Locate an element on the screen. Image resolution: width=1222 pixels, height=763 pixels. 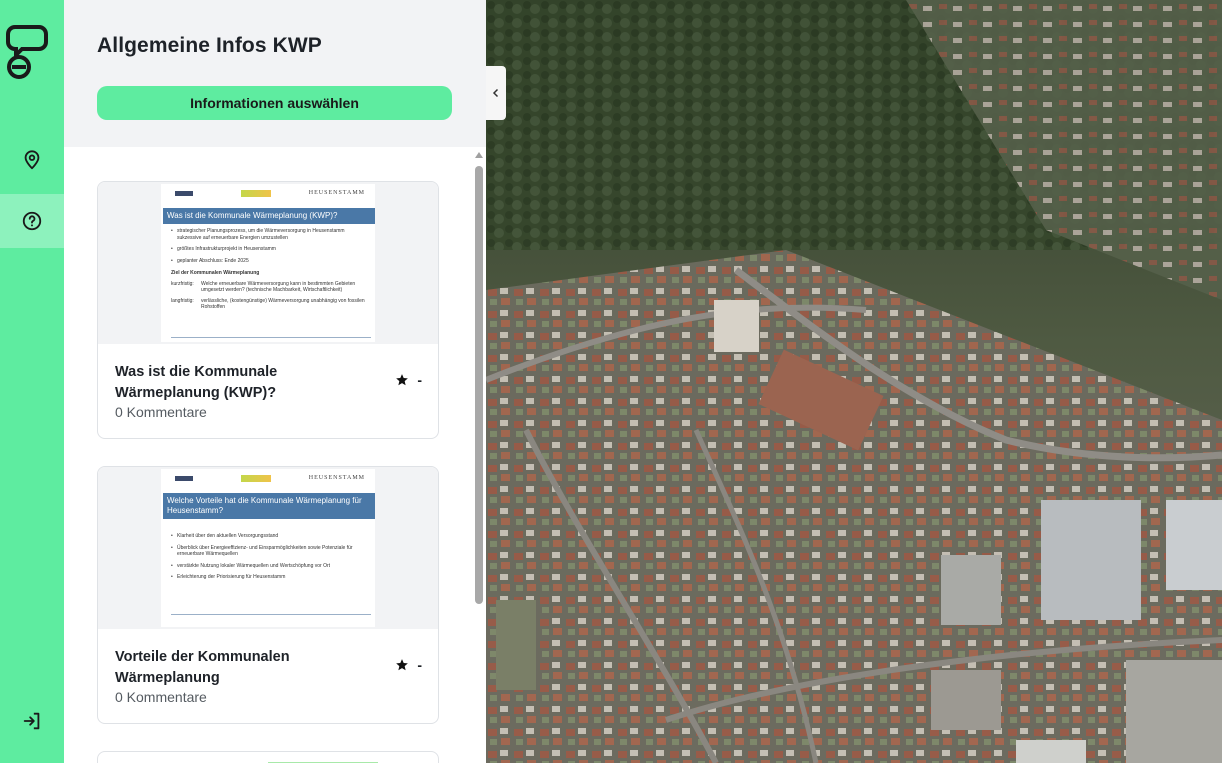
login-icon is located at coordinates (31, 721).